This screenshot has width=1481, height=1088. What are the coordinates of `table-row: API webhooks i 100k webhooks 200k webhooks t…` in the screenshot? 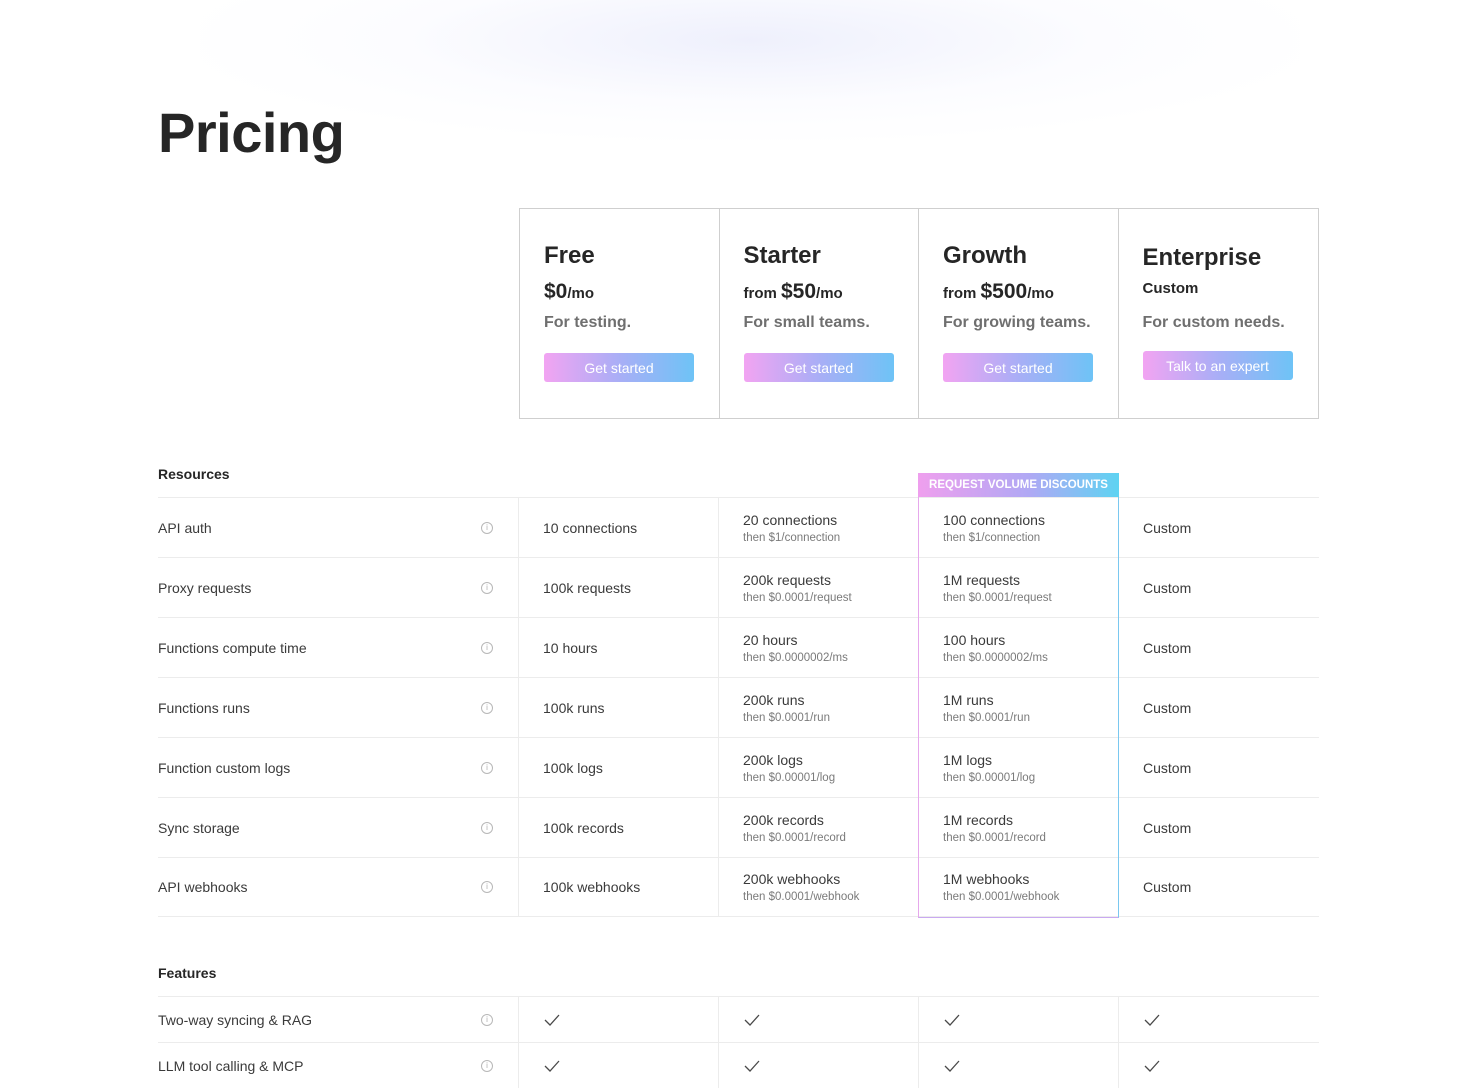 It's located at (738, 887).